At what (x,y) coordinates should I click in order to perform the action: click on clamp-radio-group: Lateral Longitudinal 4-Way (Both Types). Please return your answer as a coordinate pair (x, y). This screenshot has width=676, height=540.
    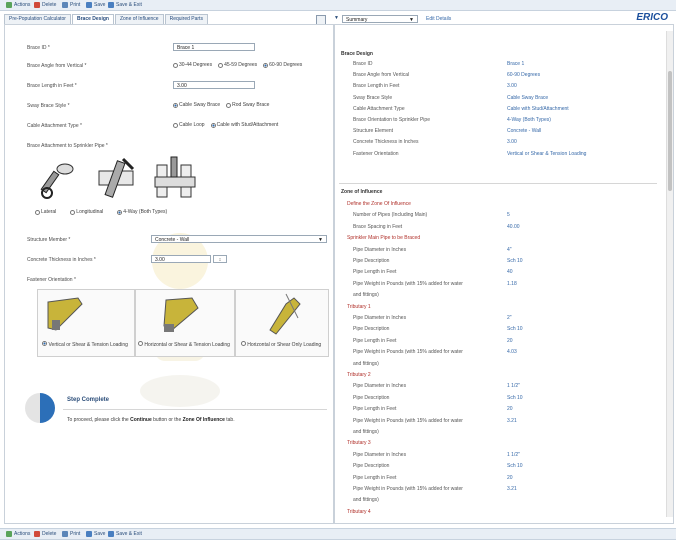
    Looking at the image, I should click on (101, 212).